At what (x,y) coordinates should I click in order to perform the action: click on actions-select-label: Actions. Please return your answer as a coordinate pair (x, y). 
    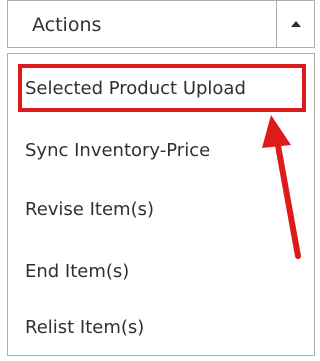
    Looking at the image, I should click on (67, 25).